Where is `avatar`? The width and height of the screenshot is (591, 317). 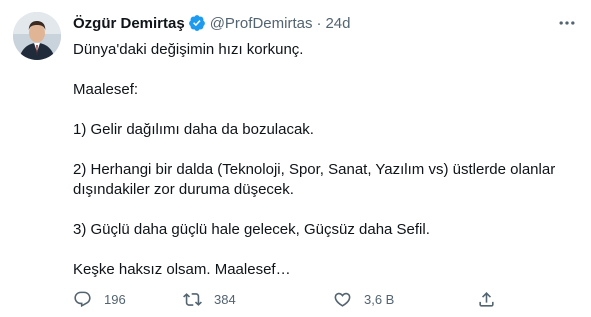 avatar is located at coordinates (37, 36).